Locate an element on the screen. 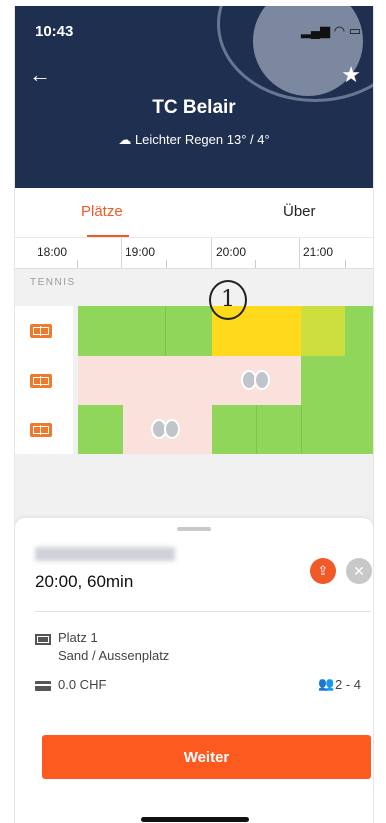  sheet-handle is located at coordinates (194, 529).